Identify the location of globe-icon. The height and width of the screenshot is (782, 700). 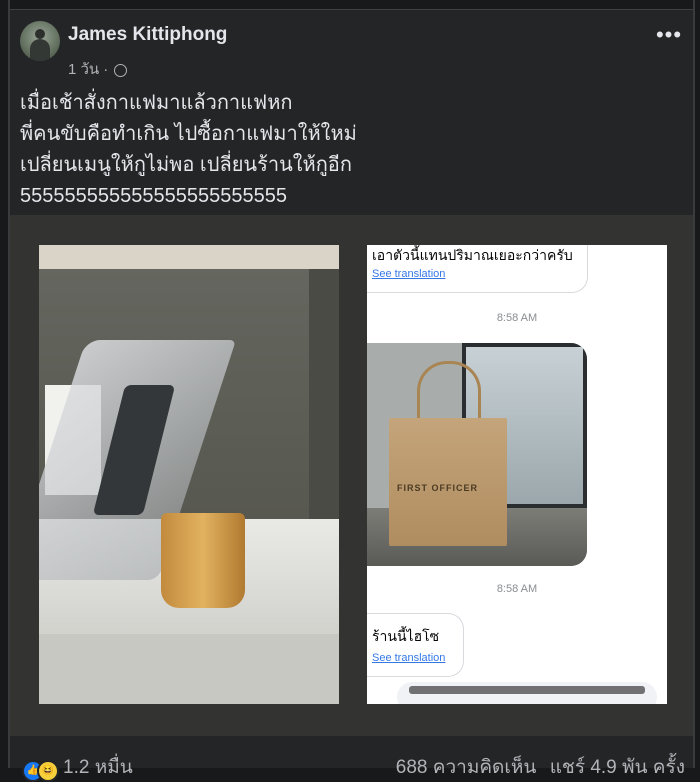
(121, 70).